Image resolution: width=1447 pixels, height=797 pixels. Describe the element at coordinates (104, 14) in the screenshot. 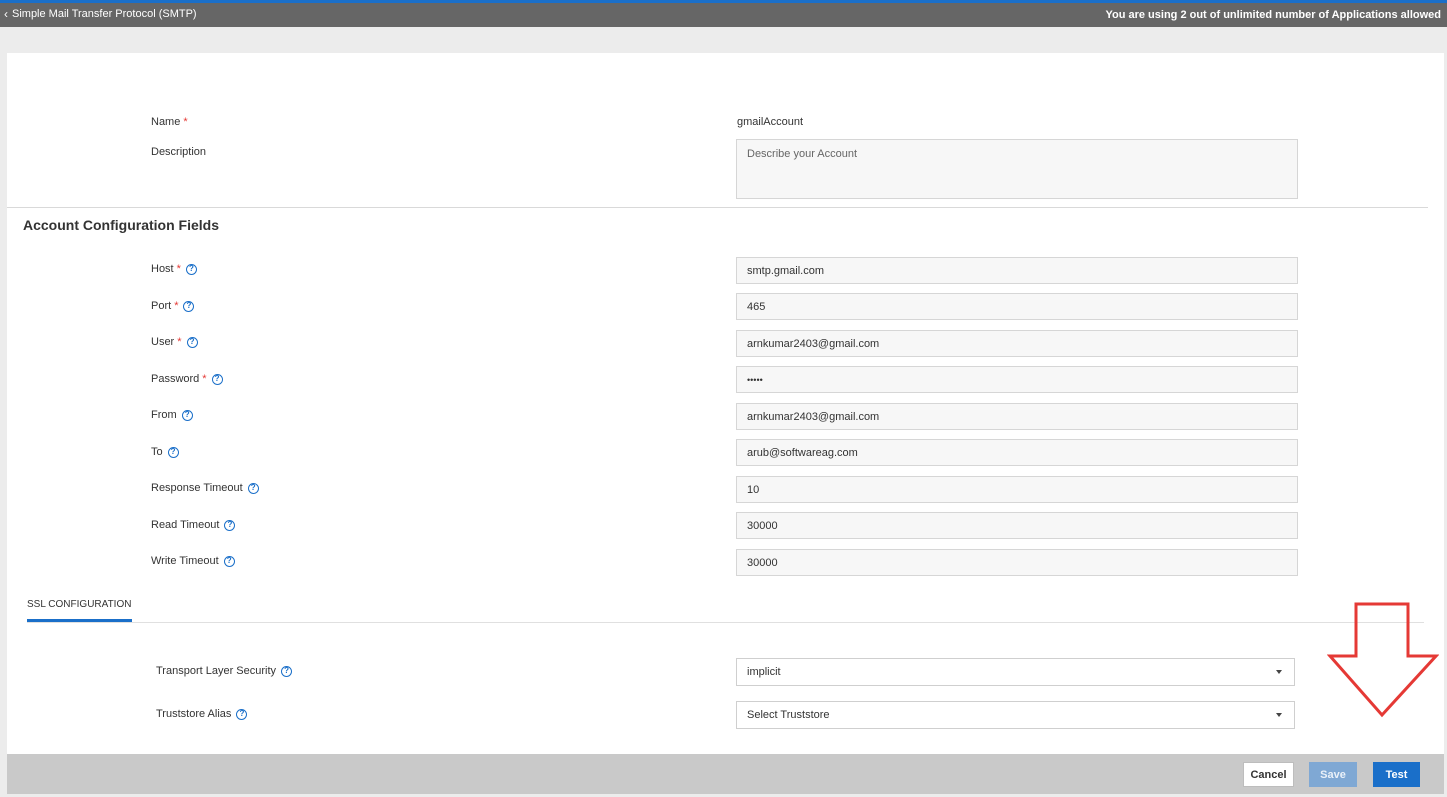

I see `page-title: Simple Mail Transfer Protocol (SMTP)` at that location.